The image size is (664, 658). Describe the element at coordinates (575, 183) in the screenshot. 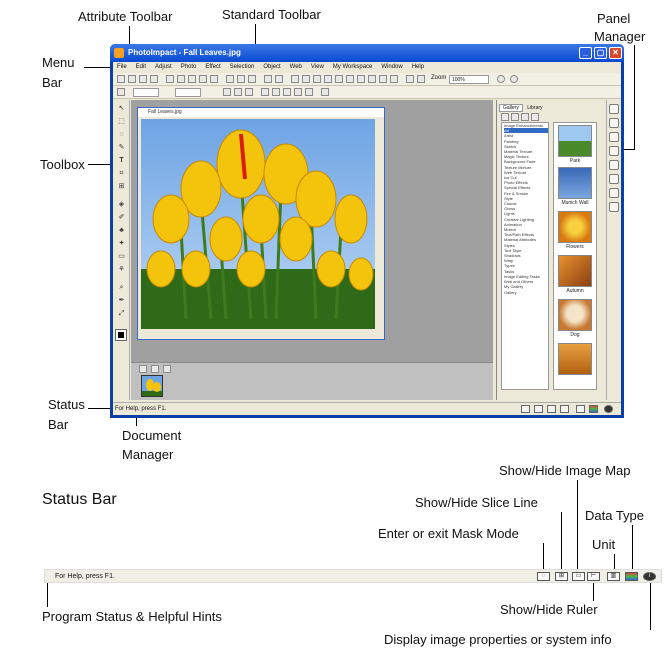

I see `gallery-item-munich-wall` at that location.